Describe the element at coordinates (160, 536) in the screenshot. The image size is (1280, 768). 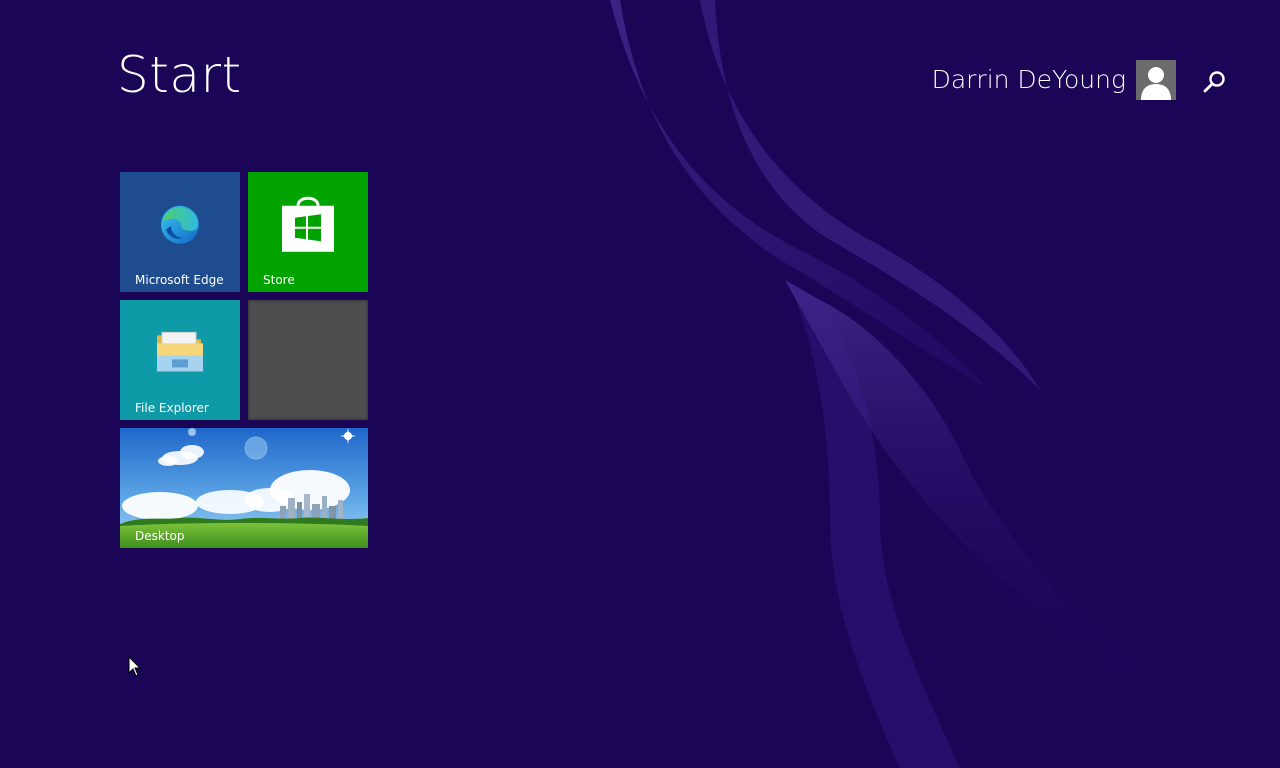
I see `tile-label: Desktop` at that location.